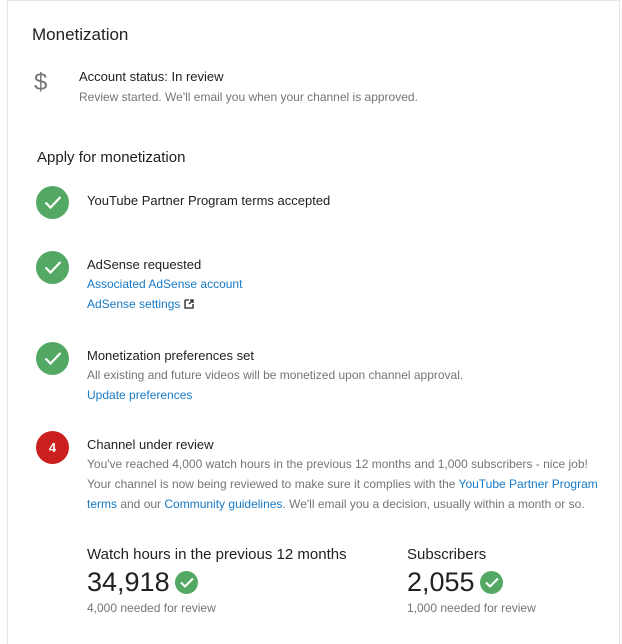 This screenshot has height=644, width=622. Describe the element at coordinates (41, 82) in the screenshot. I see `dollar-icon: $` at that location.